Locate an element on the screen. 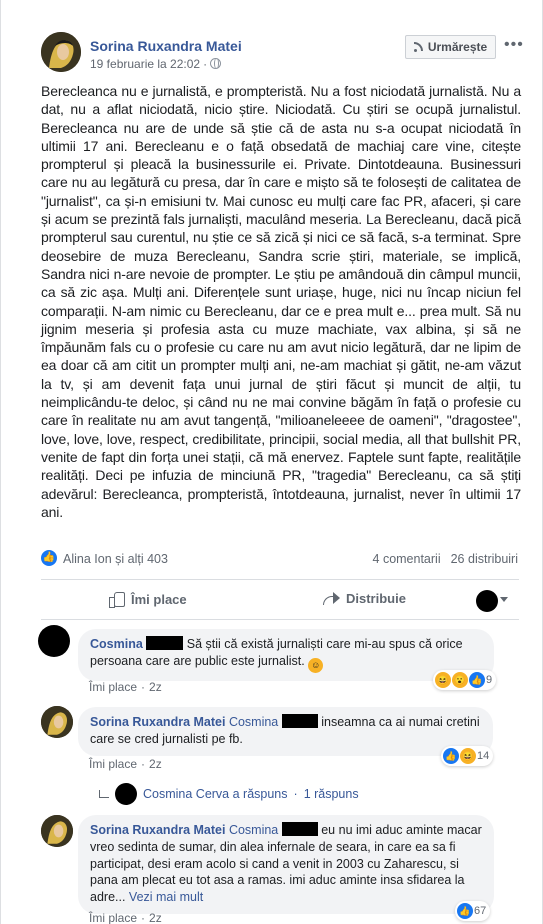 This screenshot has width=543, height=924. globe-icon is located at coordinates (216, 63).